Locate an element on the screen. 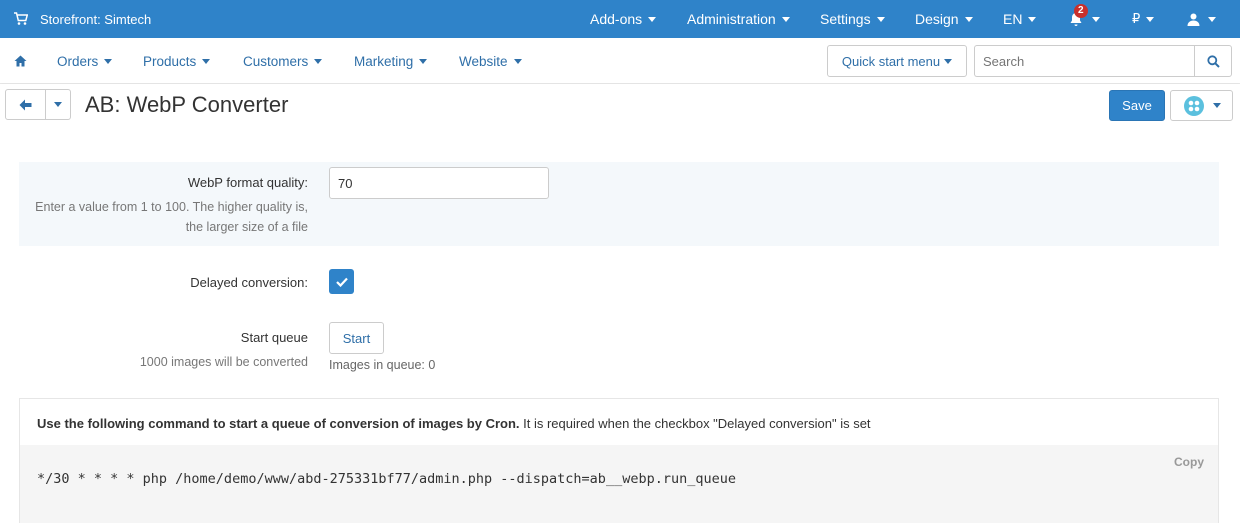 The height and width of the screenshot is (523, 1240). save-button: Save is located at coordinates (1137, 105).